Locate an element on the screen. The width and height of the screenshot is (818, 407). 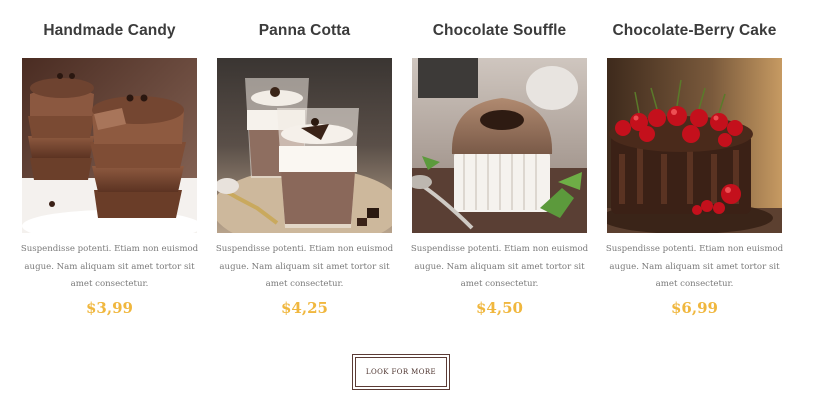
chocolate-souffle-photo is located at coordinates (499, 145).